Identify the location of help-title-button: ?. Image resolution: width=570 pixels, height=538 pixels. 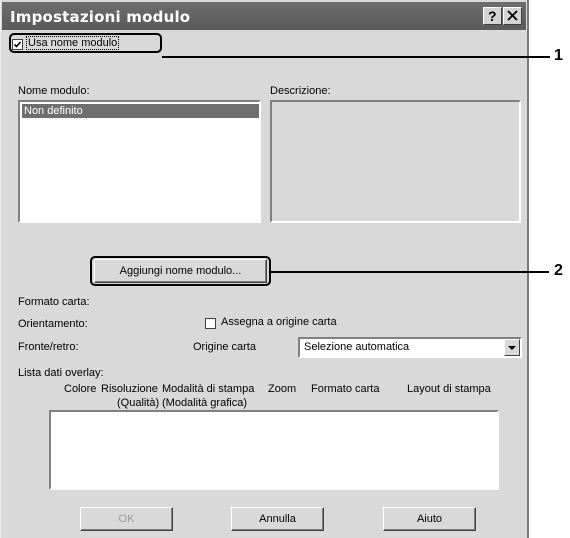
(492, 16).